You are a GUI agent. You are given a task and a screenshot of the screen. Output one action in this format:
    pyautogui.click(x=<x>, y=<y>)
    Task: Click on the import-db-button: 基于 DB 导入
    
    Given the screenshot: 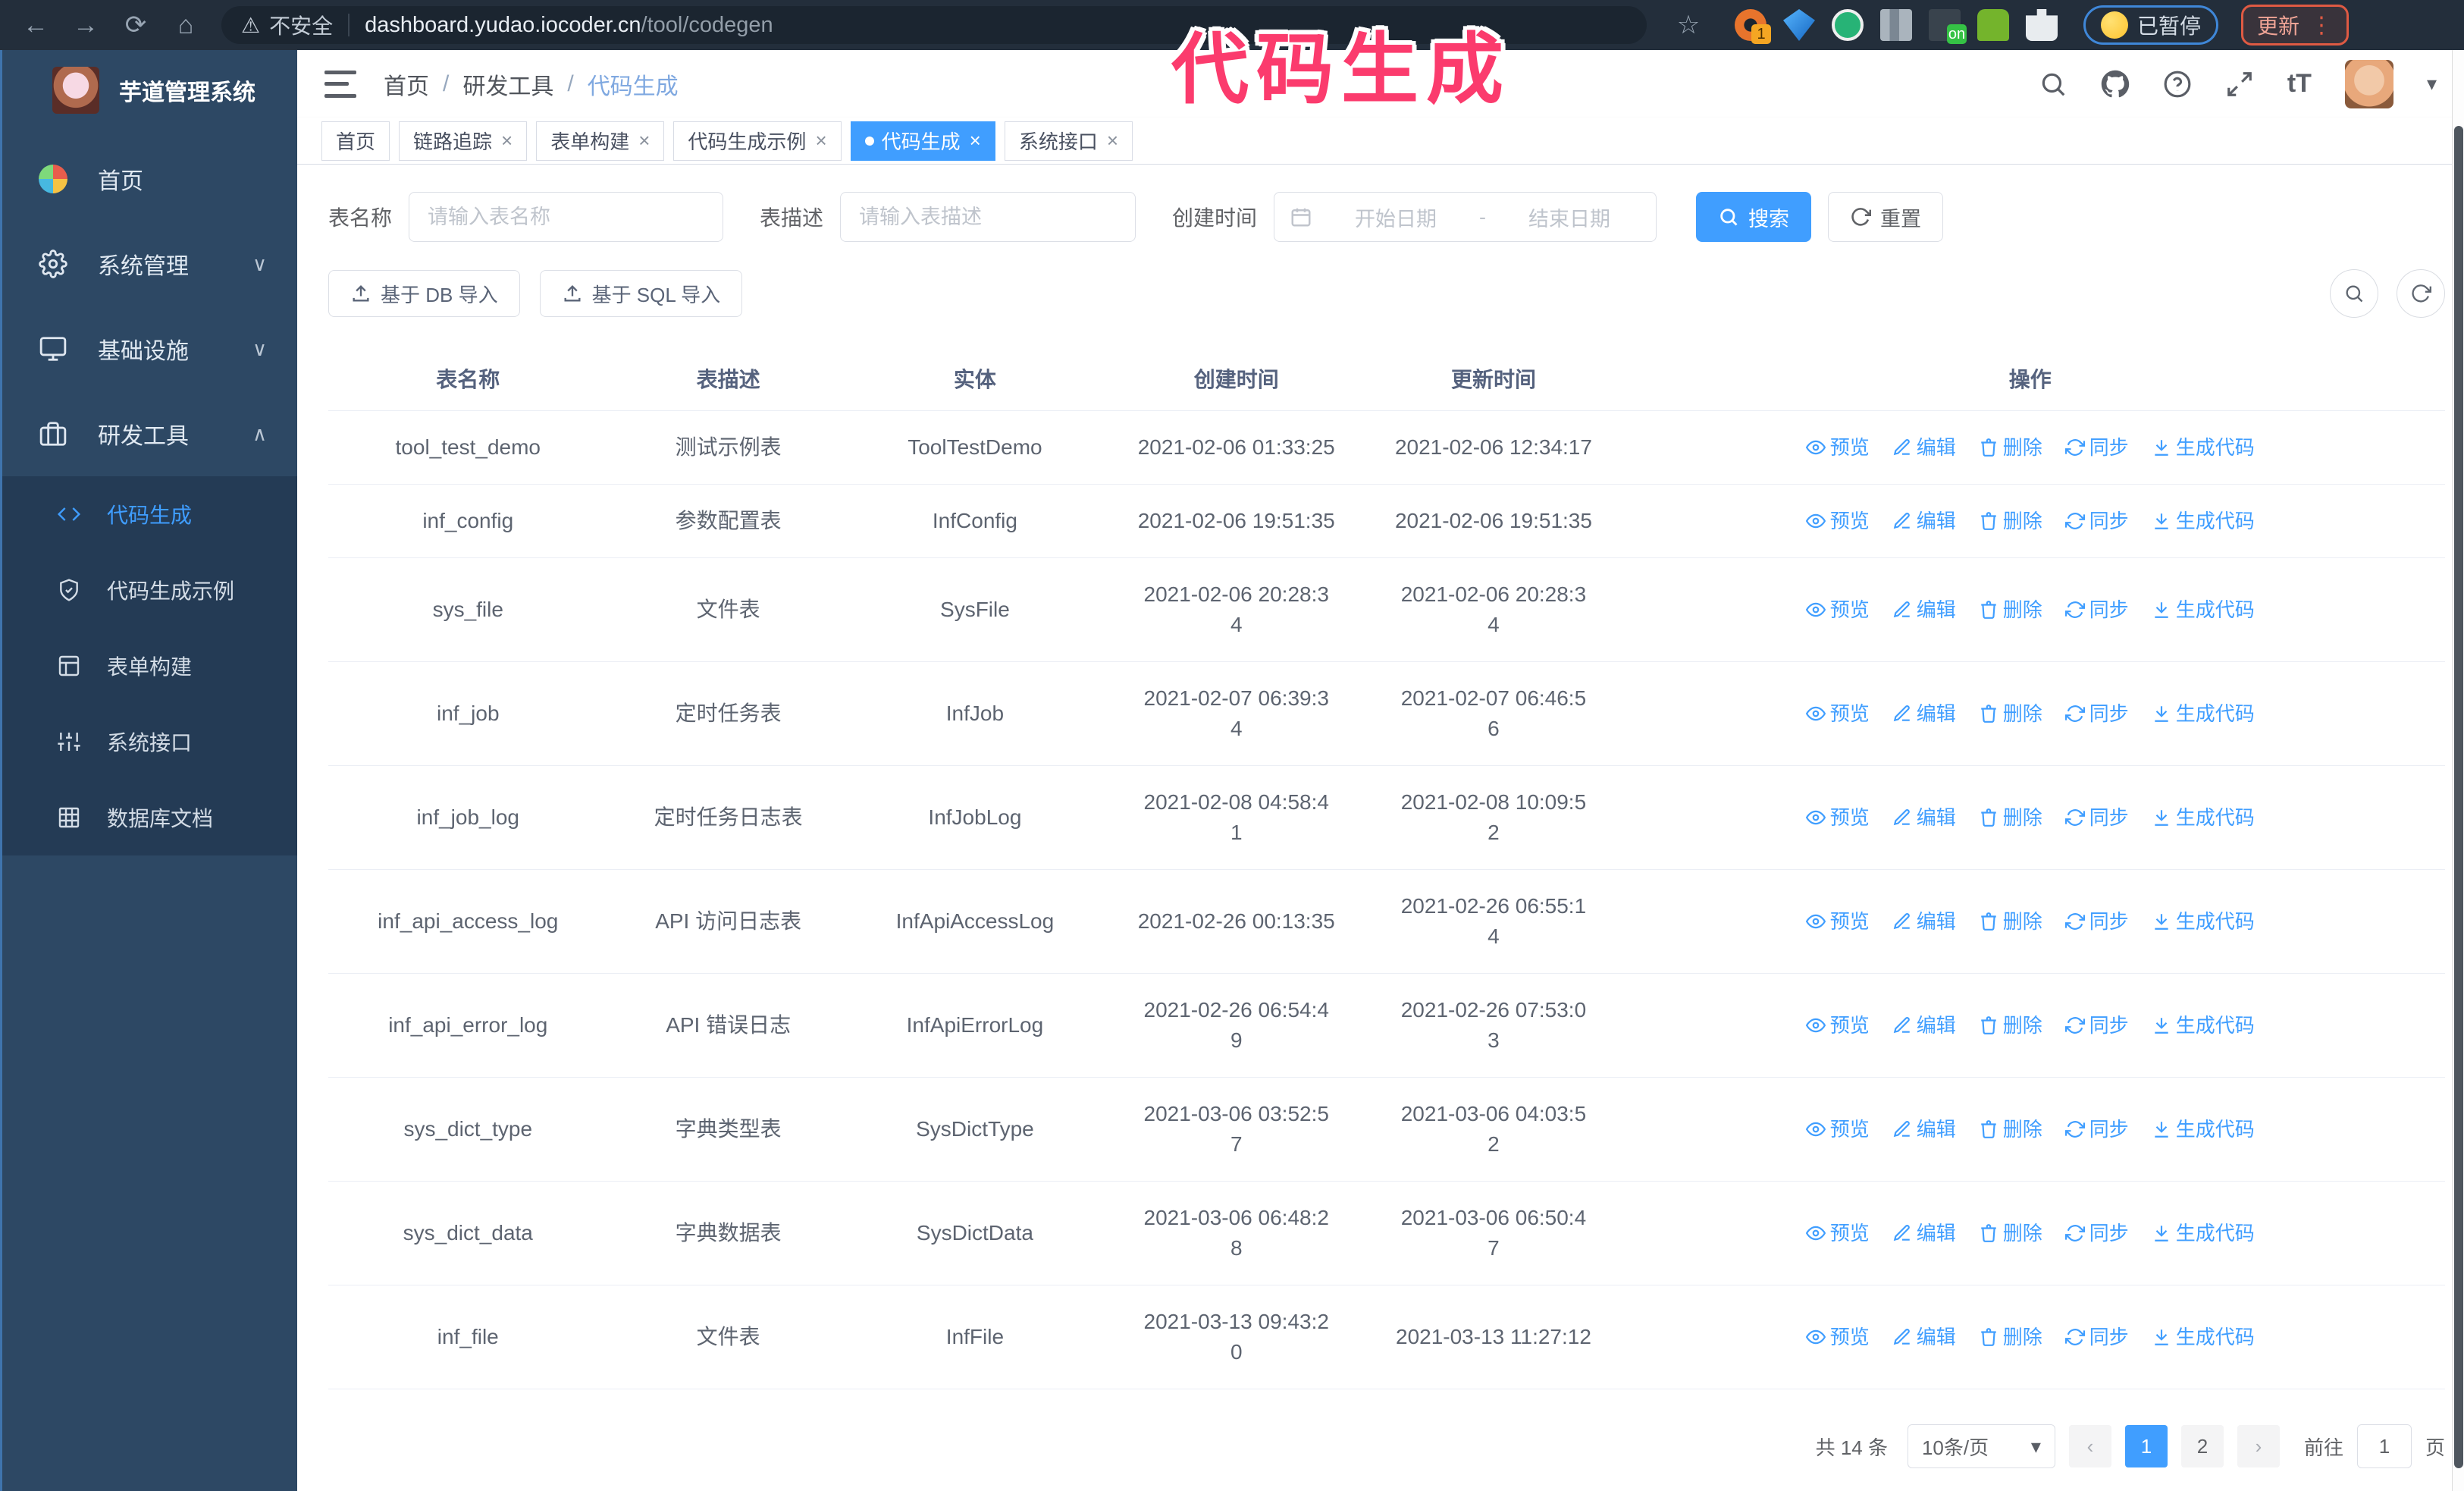 What is the action you would take?
    pyautogui.click(x=424, y=293)
    